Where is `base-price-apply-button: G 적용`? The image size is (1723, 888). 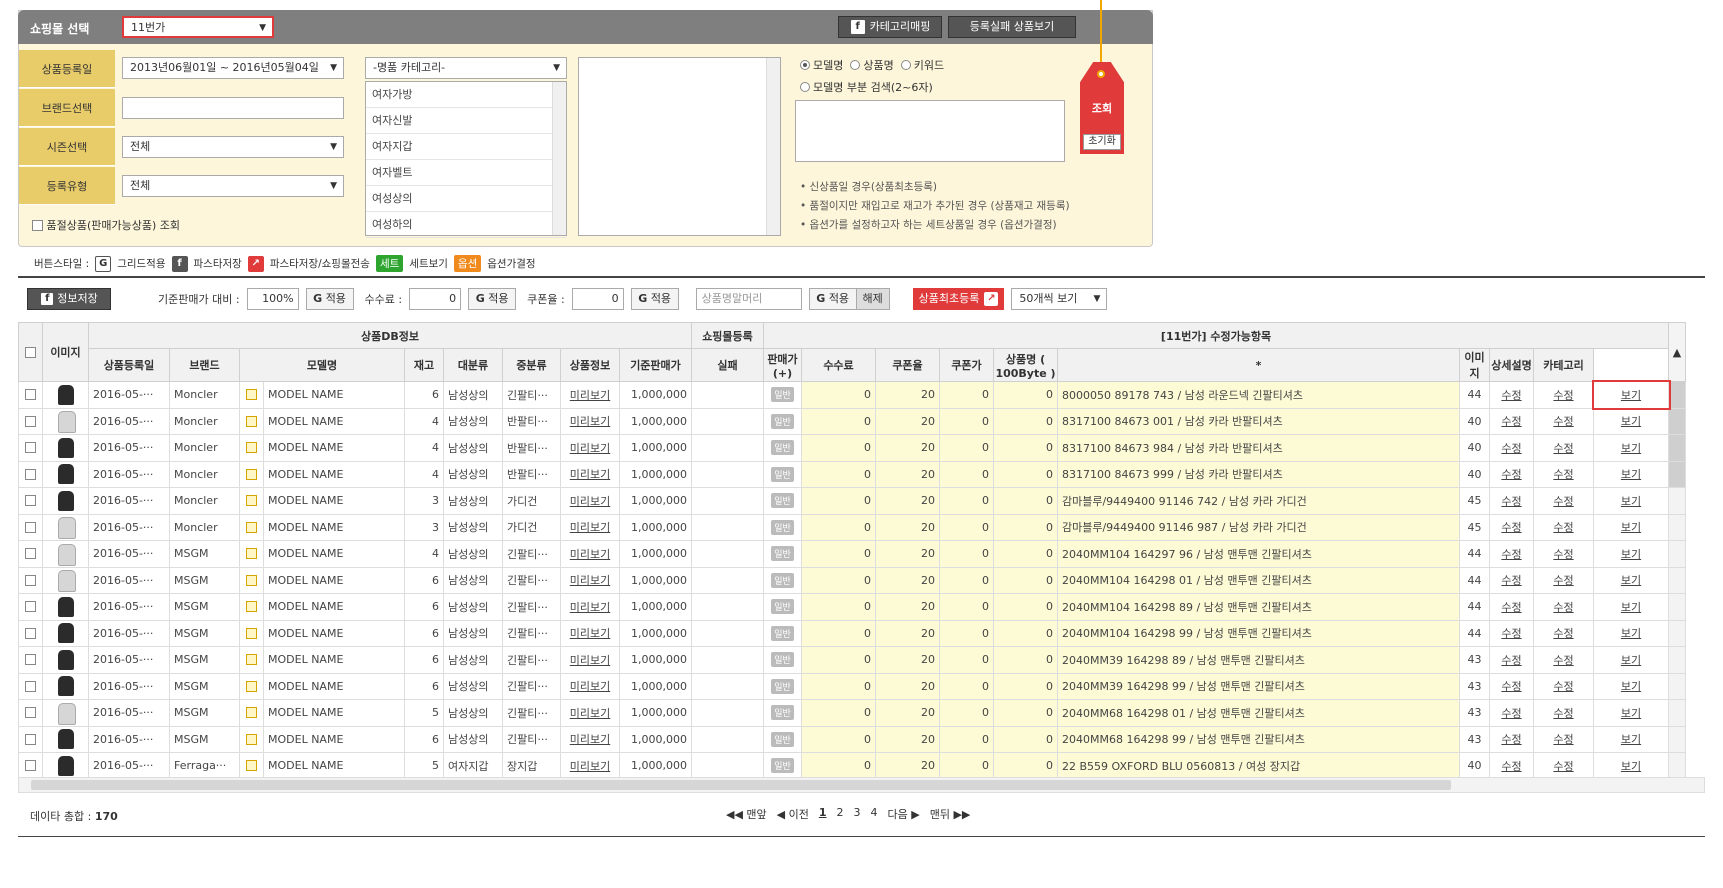
base-price-apply-button: G 적용 is located at coordinates (329, 299).